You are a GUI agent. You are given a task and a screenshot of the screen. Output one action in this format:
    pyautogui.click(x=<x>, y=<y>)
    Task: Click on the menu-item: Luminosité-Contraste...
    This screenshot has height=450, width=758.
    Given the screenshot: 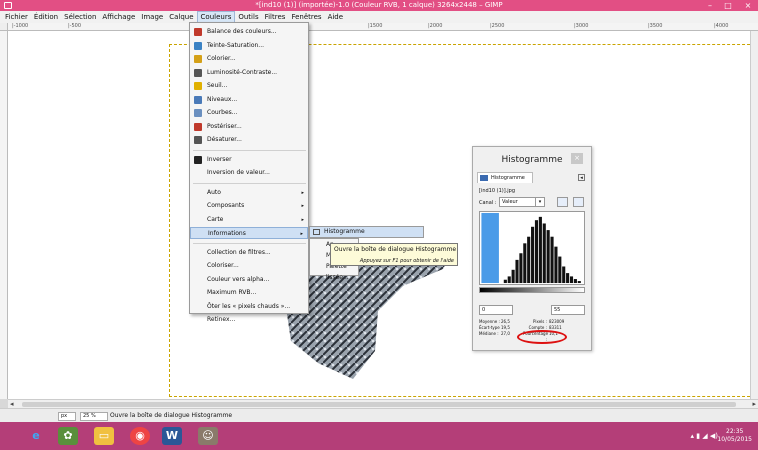 What is the action you would take?
    pyautogui.click(x=249, y=73)
    